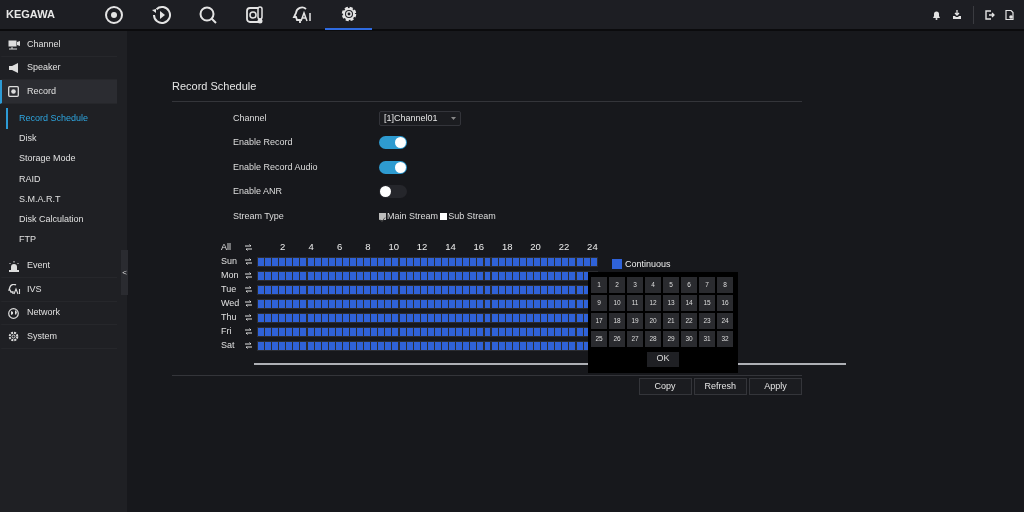 Image resolution: width=1024 pixels, height=512 pixels. What do you see at coordinates (472, 216) in the screenshot?
I see `checkbox-label: Sub Stream` at bounding box center [472, 216].